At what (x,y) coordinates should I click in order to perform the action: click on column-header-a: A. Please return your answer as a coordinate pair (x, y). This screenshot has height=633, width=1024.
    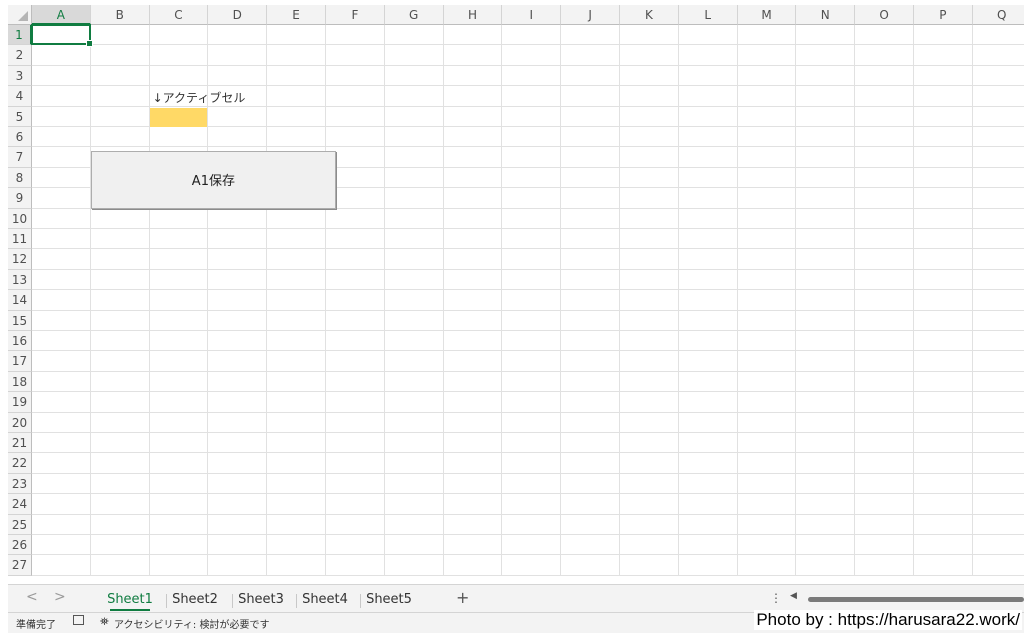
    Looking at the image, I should click on (61, 15).